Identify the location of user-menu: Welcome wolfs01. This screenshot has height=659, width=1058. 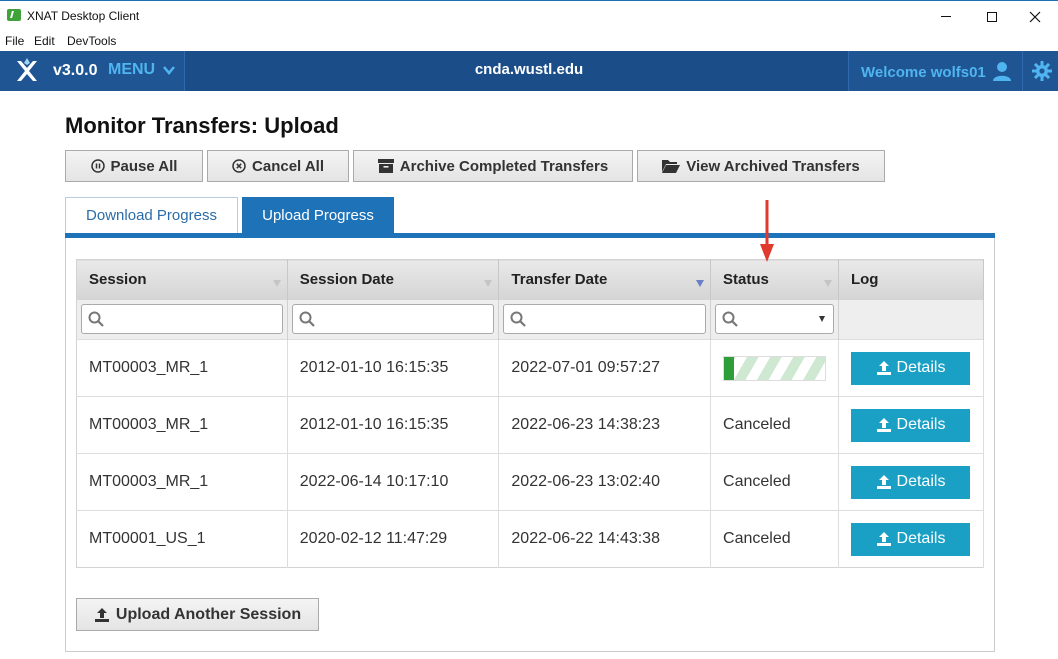
(935, 71).